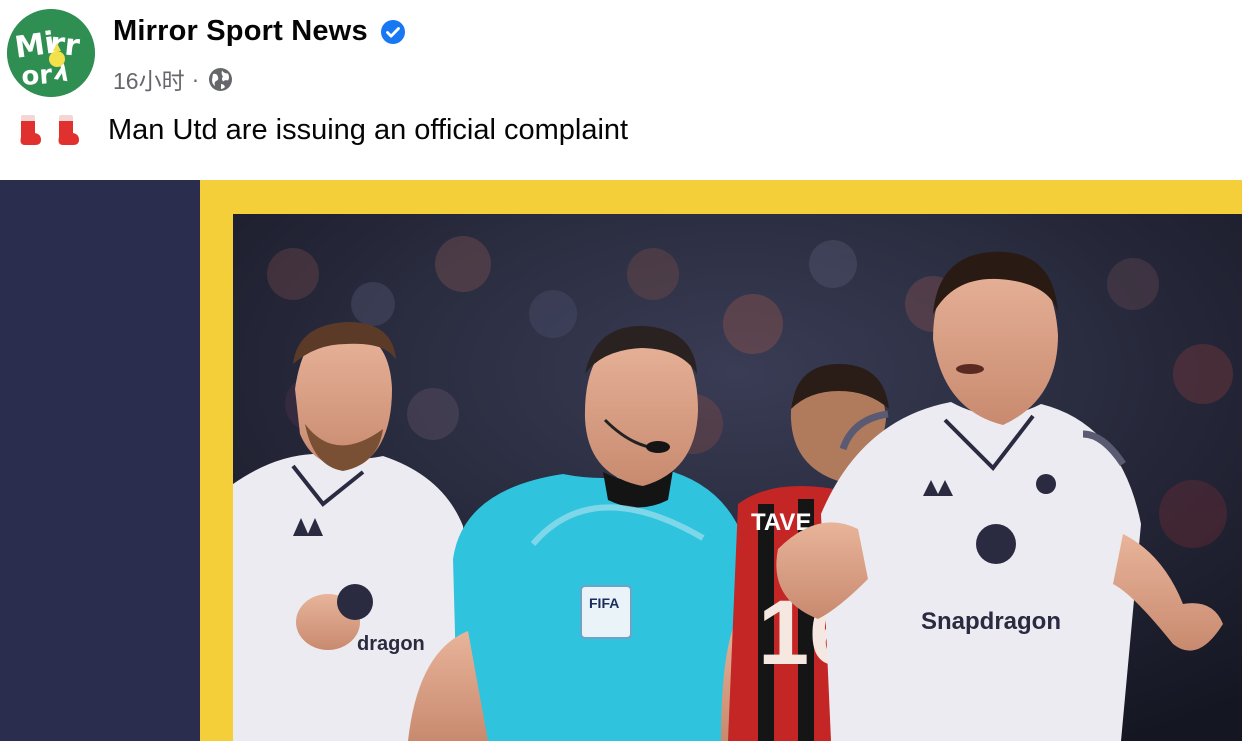 The image size is (1242, 741). Describe the element at coordinates (604, 603) in the screenshot. I see `fifa-badge-text: FIFA` at that location.